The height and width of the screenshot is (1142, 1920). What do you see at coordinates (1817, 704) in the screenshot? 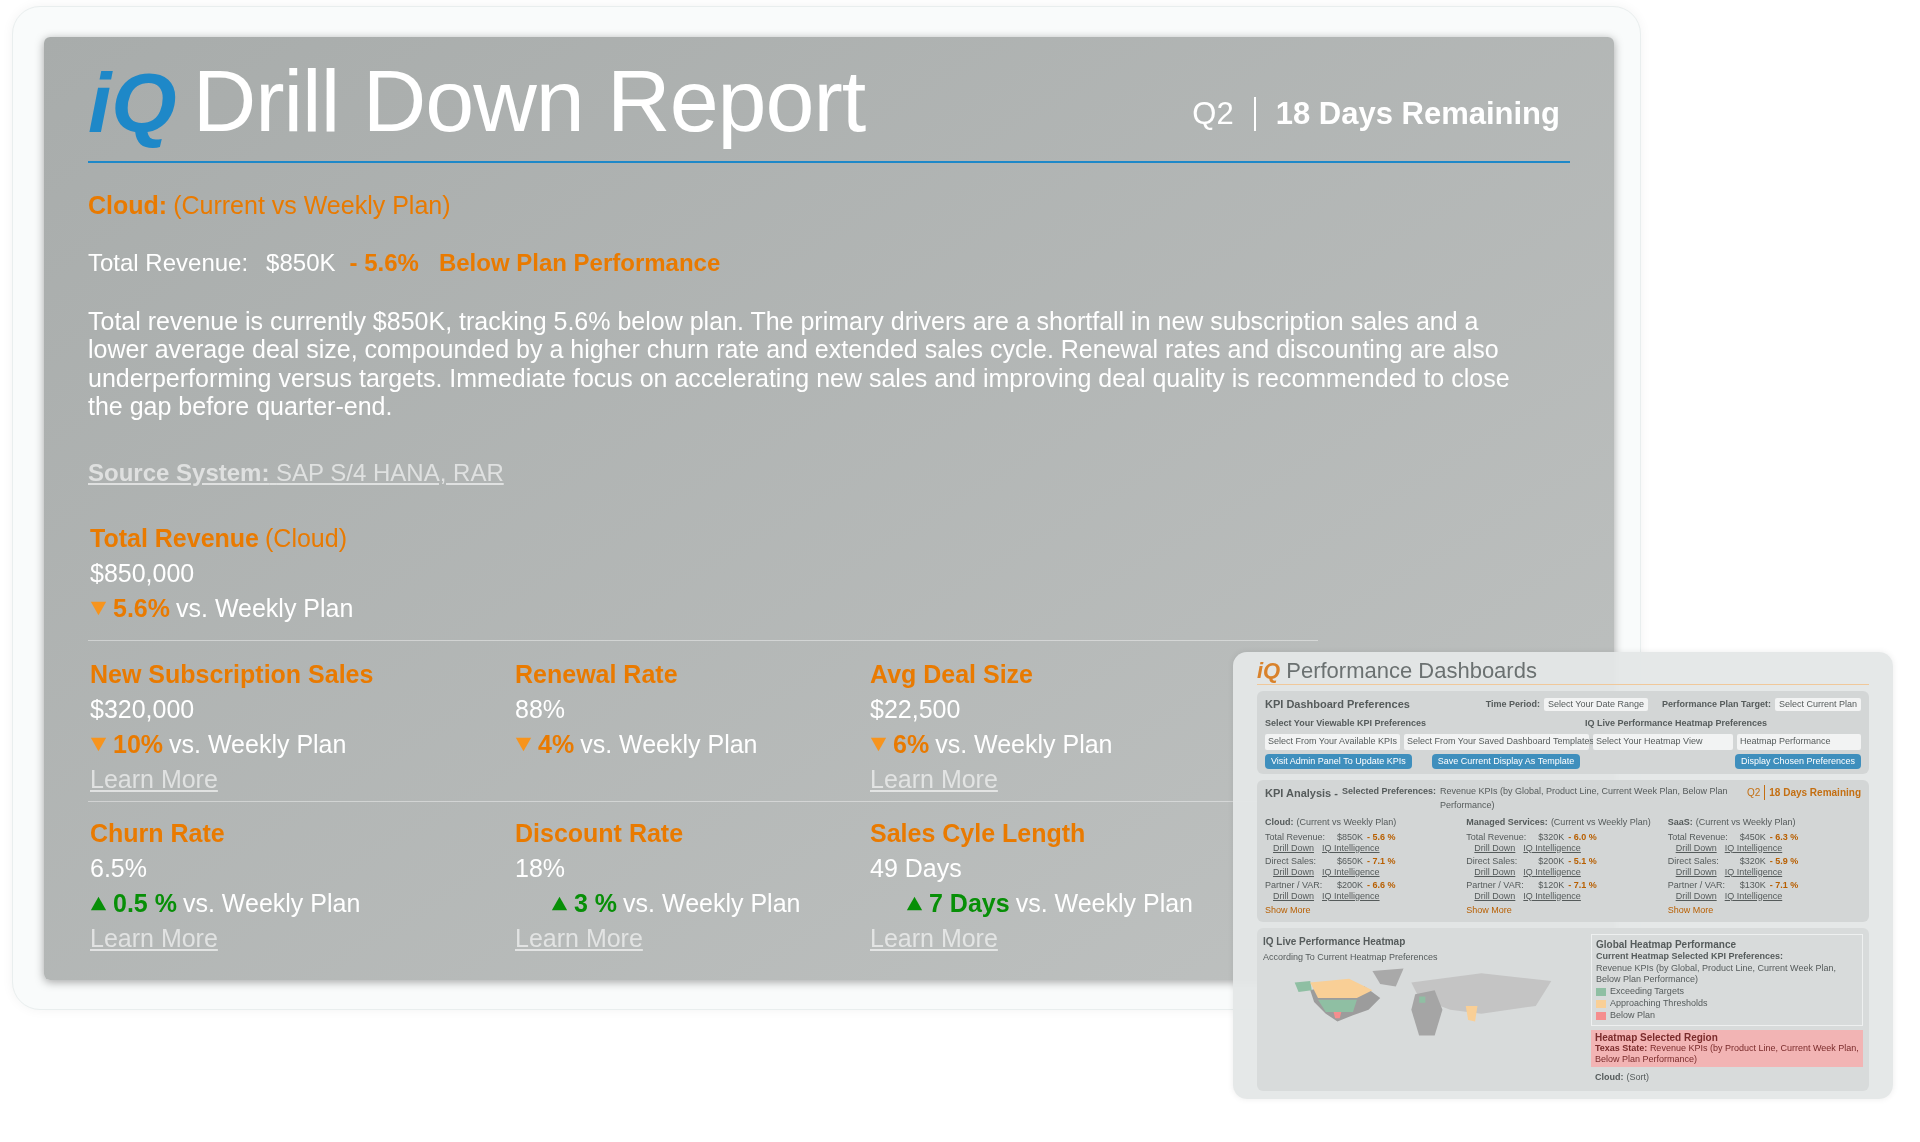
I see `plan-select: Select Current Plan` at bounding box center [1817, 704].